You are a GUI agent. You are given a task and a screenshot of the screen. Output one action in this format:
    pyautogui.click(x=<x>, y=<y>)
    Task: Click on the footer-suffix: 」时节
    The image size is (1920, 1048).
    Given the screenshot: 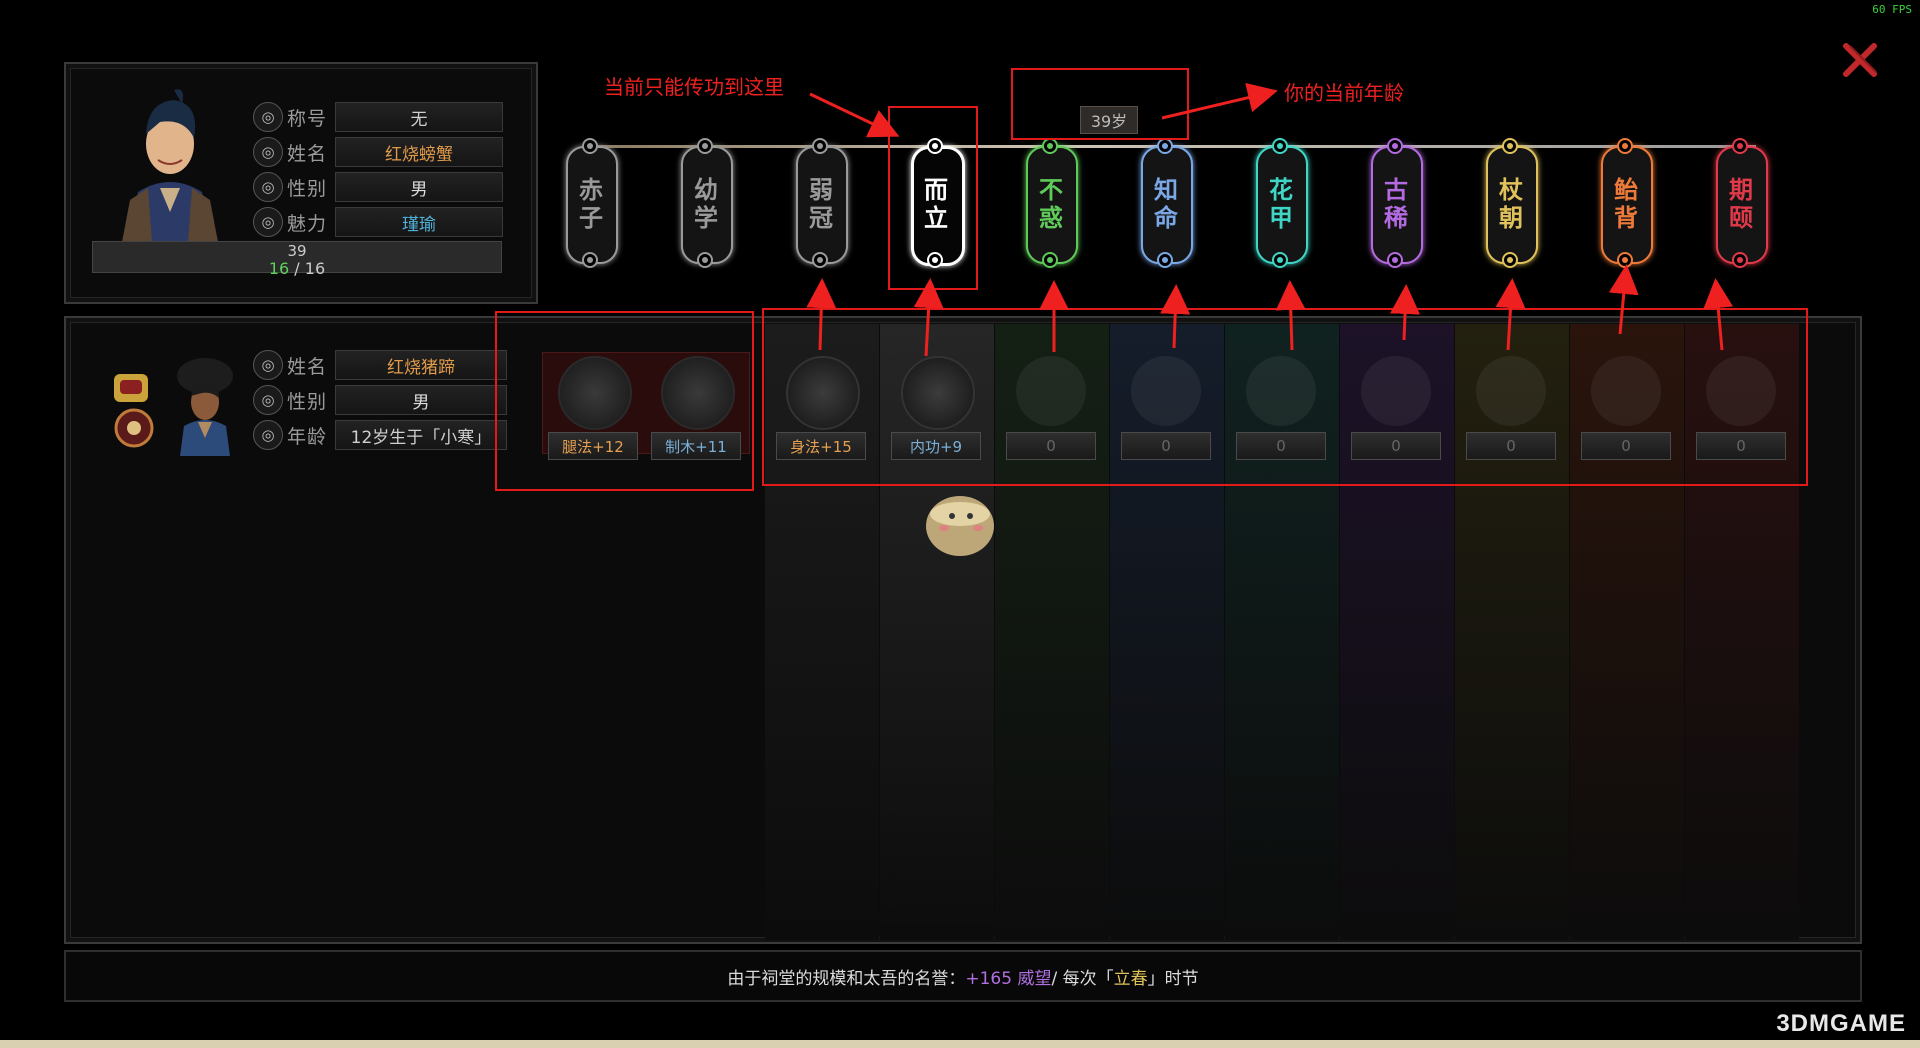 What is the action you would take?
    pyautogui.click(x=1173, y=978)
    